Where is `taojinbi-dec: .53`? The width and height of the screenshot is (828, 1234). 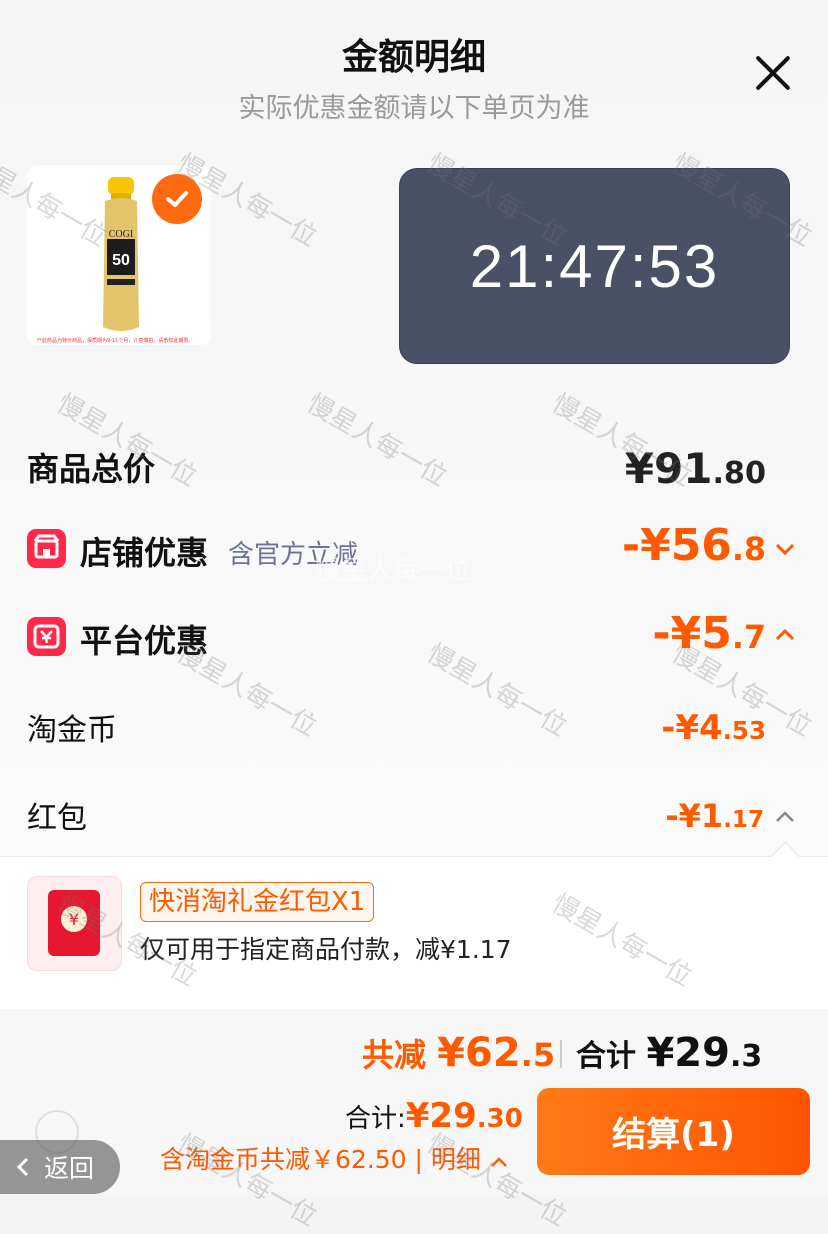 taojinbi-dec: .53 is located at coordinates (744, 730).